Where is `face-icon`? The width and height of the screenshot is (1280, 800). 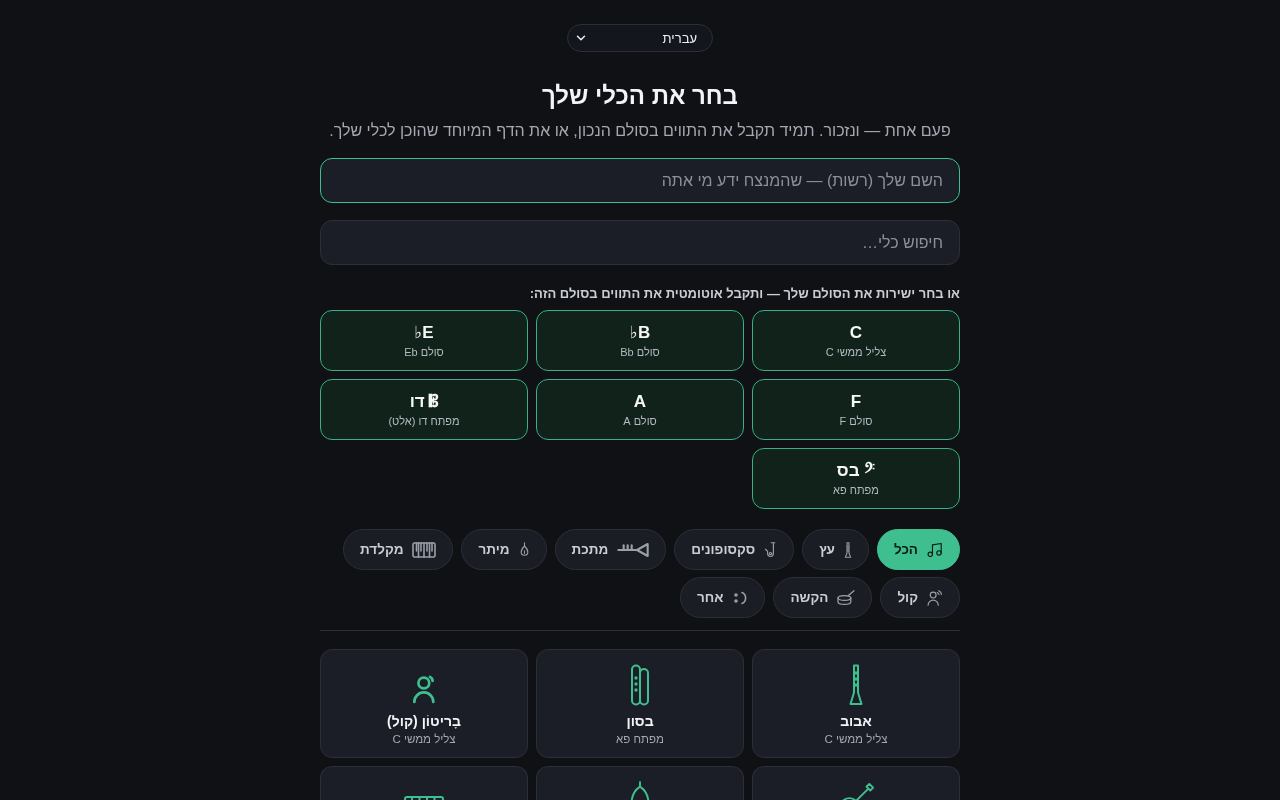
face-icon is located at coordinates (740, 597).